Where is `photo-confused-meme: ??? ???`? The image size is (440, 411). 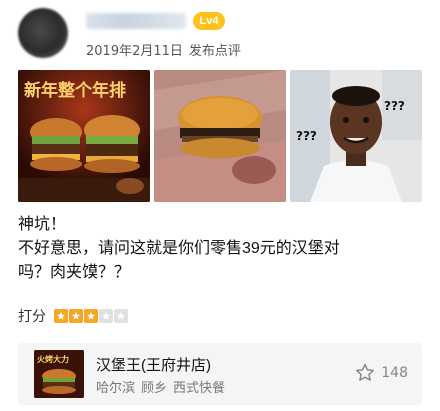
photo-confused-meme: ??? ??? is located at coordinates (356, 136).